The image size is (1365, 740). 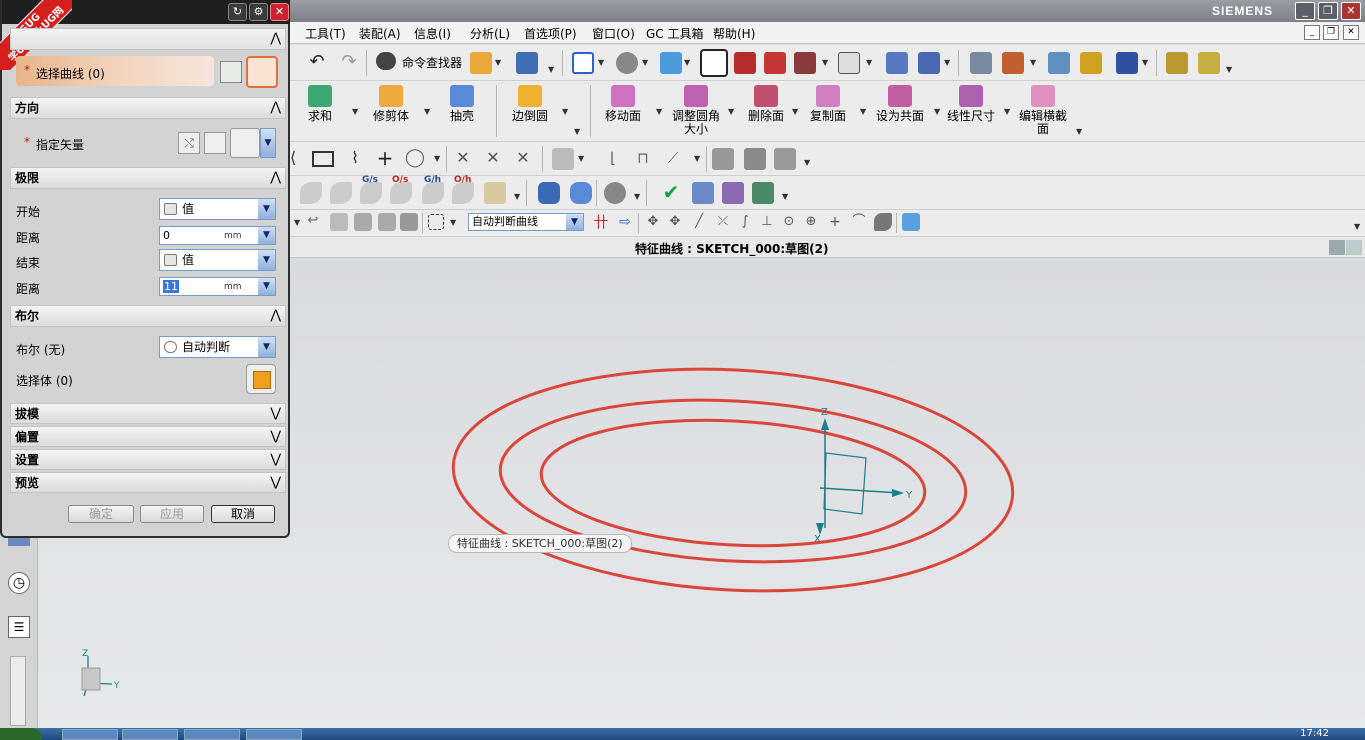 What do you see at coordinates (549, 193) in the screenshot?
I see `cylinder-icon` at bounding box center [549, 193].